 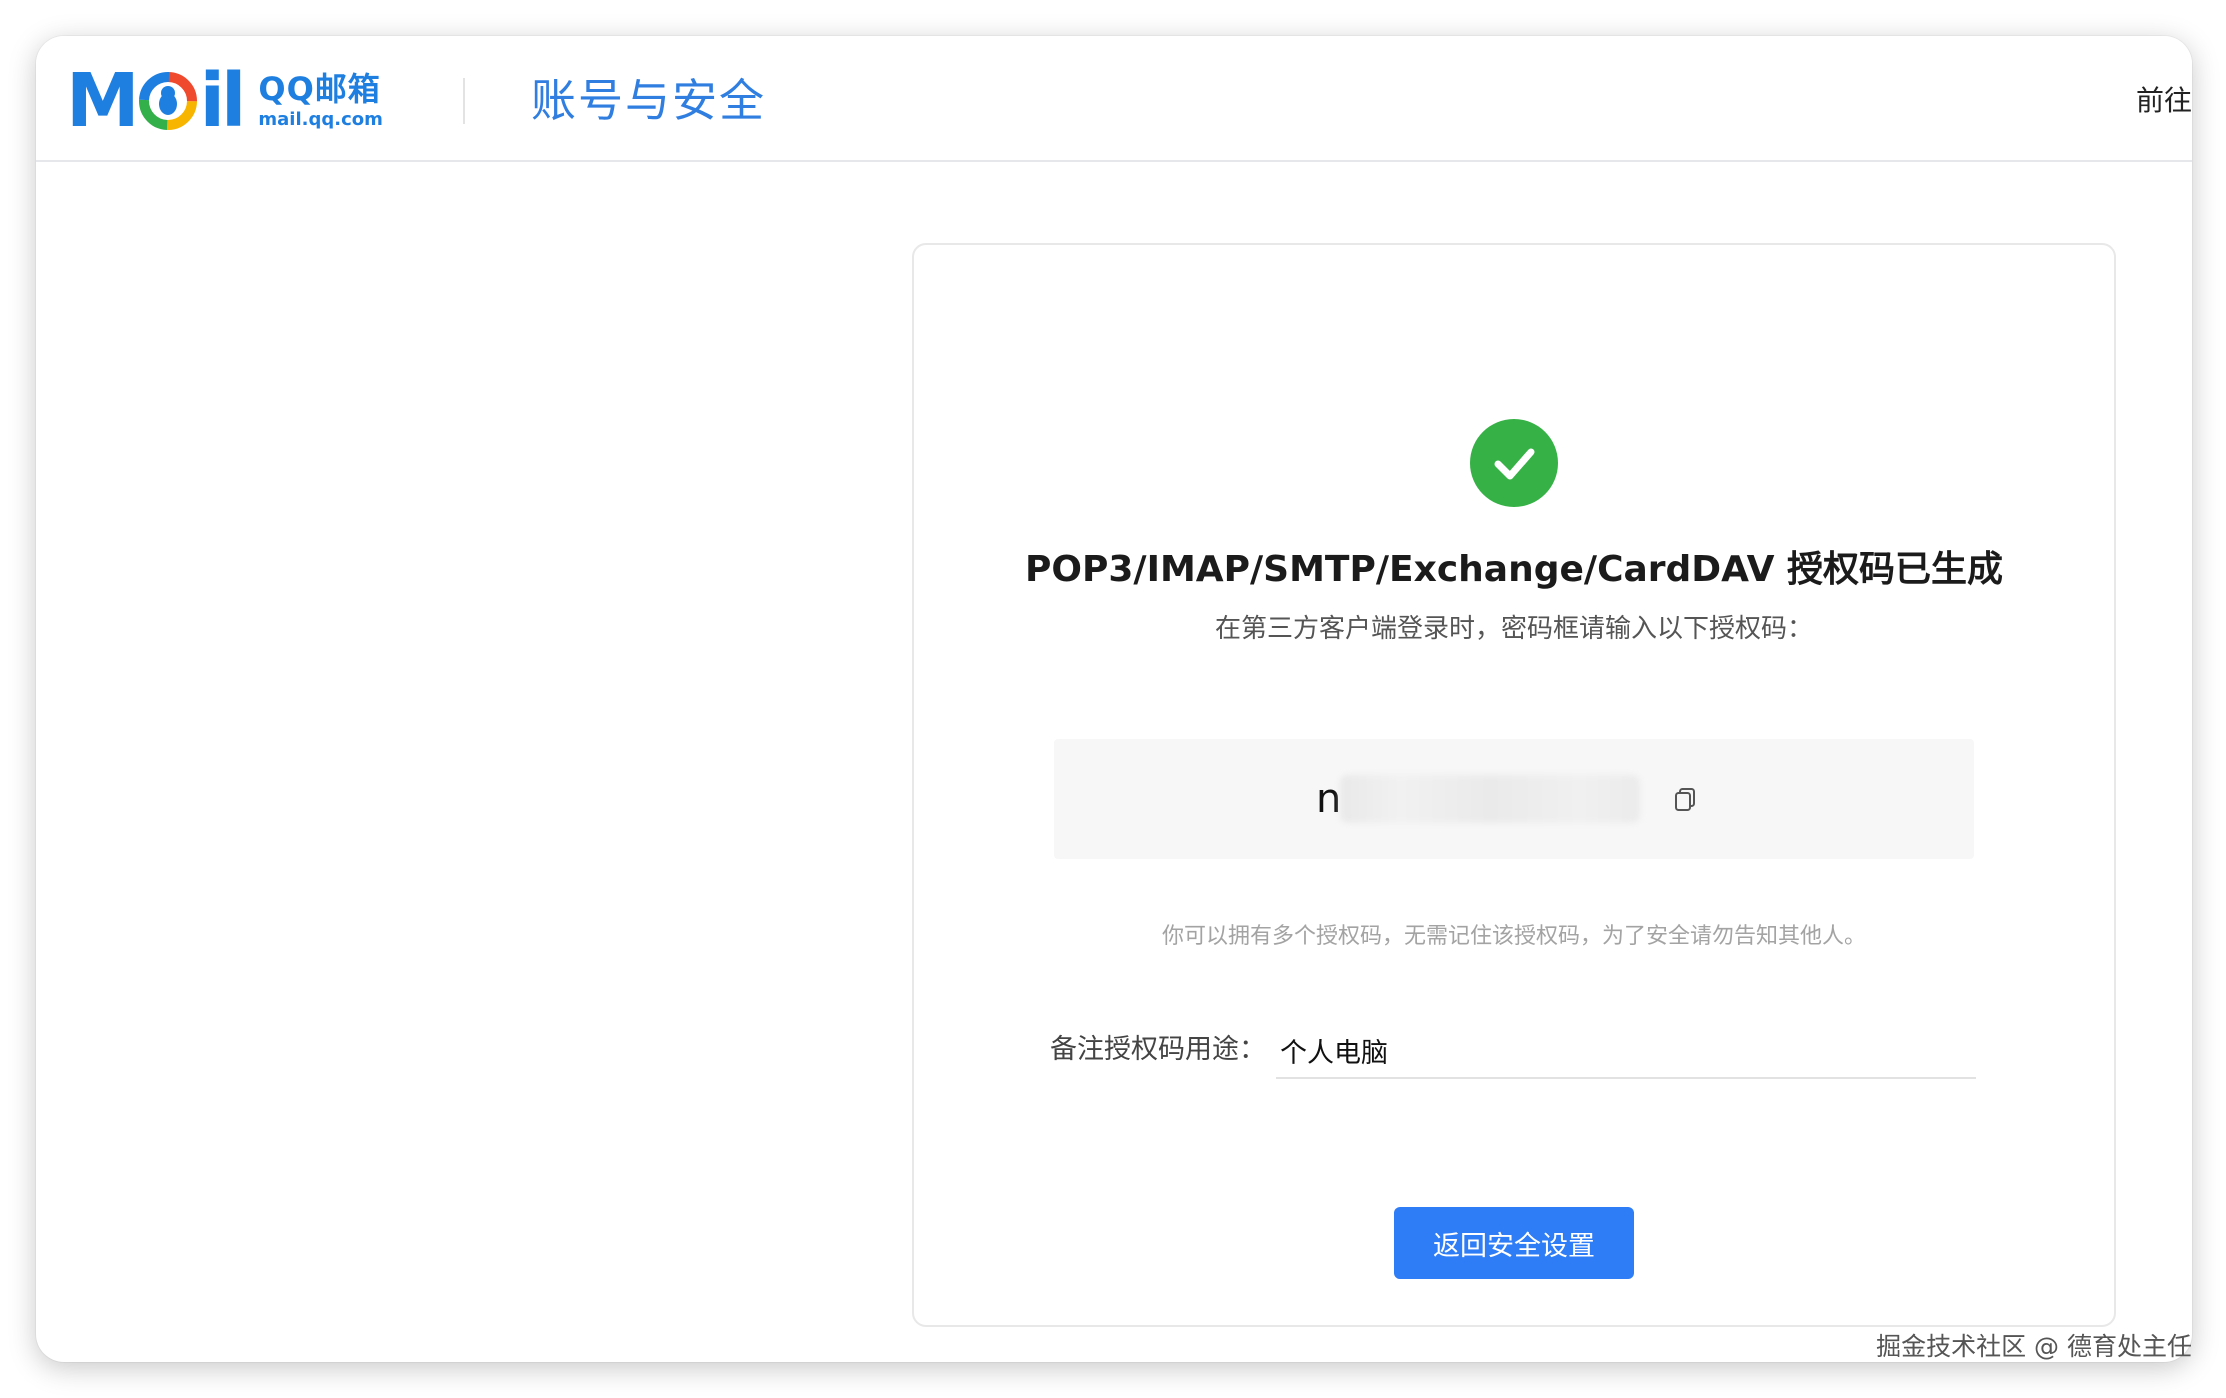 I want to click on auth-code-box: n i, so click(x=1514, y=799).